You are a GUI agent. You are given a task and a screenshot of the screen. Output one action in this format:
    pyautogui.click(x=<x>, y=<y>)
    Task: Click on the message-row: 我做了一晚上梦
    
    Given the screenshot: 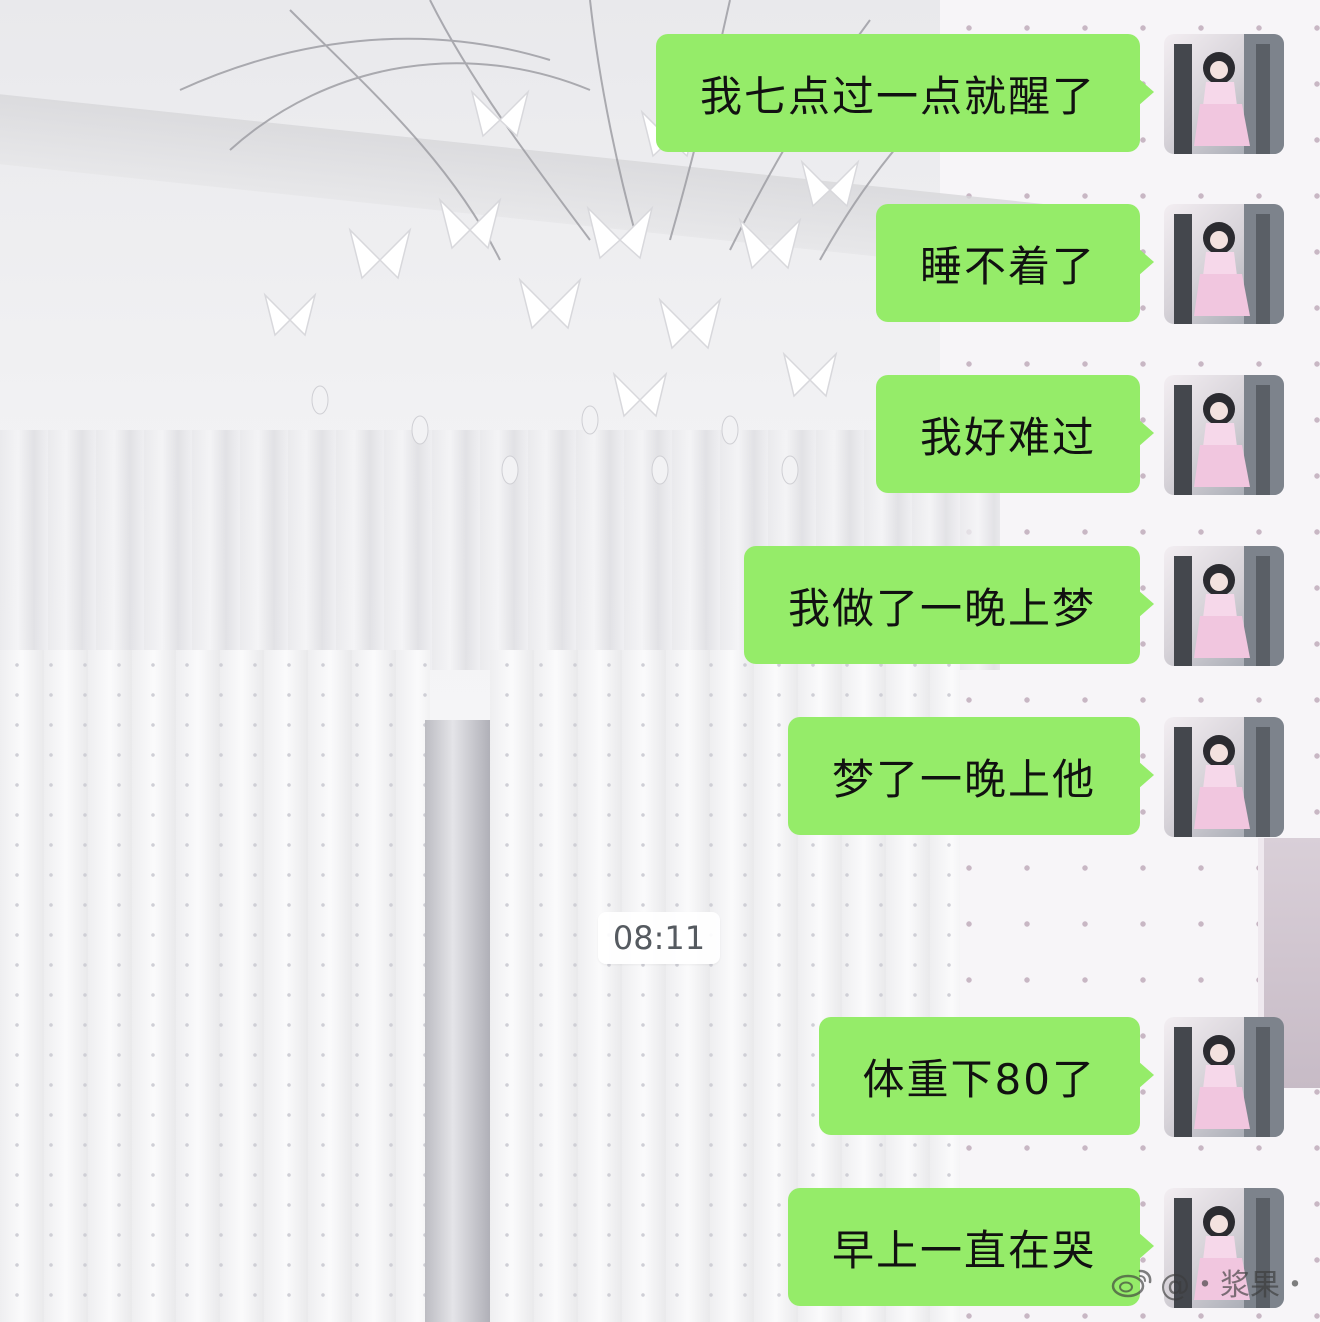 What is the action you would take?
    pyautogui.click(x=1013, y=606)
    